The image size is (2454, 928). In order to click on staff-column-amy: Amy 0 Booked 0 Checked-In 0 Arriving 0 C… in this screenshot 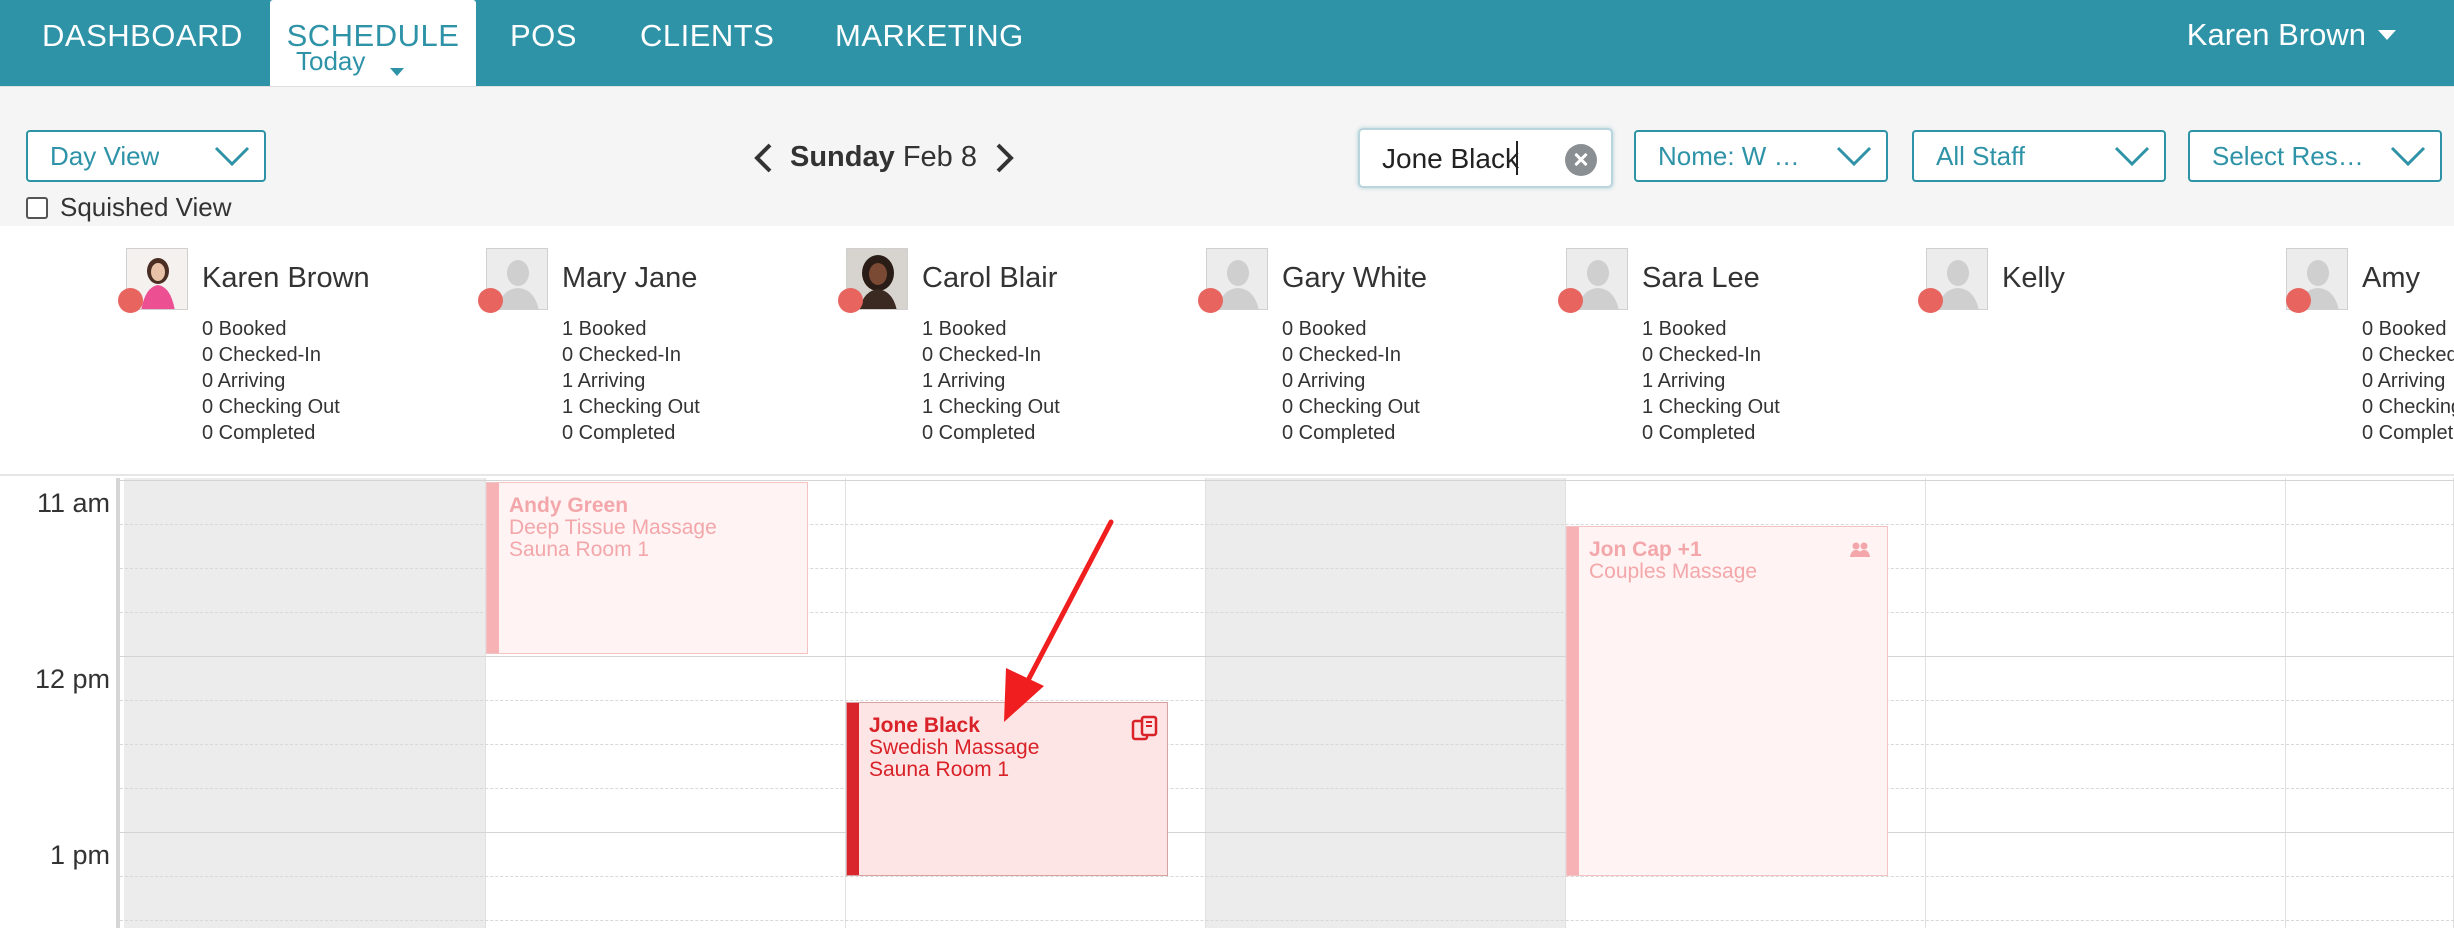, I will do `click(2370, 358)`.